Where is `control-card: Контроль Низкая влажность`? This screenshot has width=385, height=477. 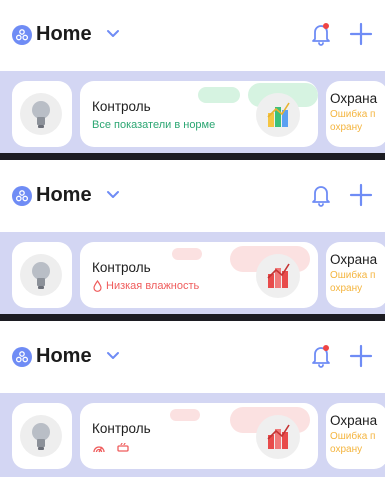 control-card: Контроль Низкая влажность is located at coordinates (199, 275).